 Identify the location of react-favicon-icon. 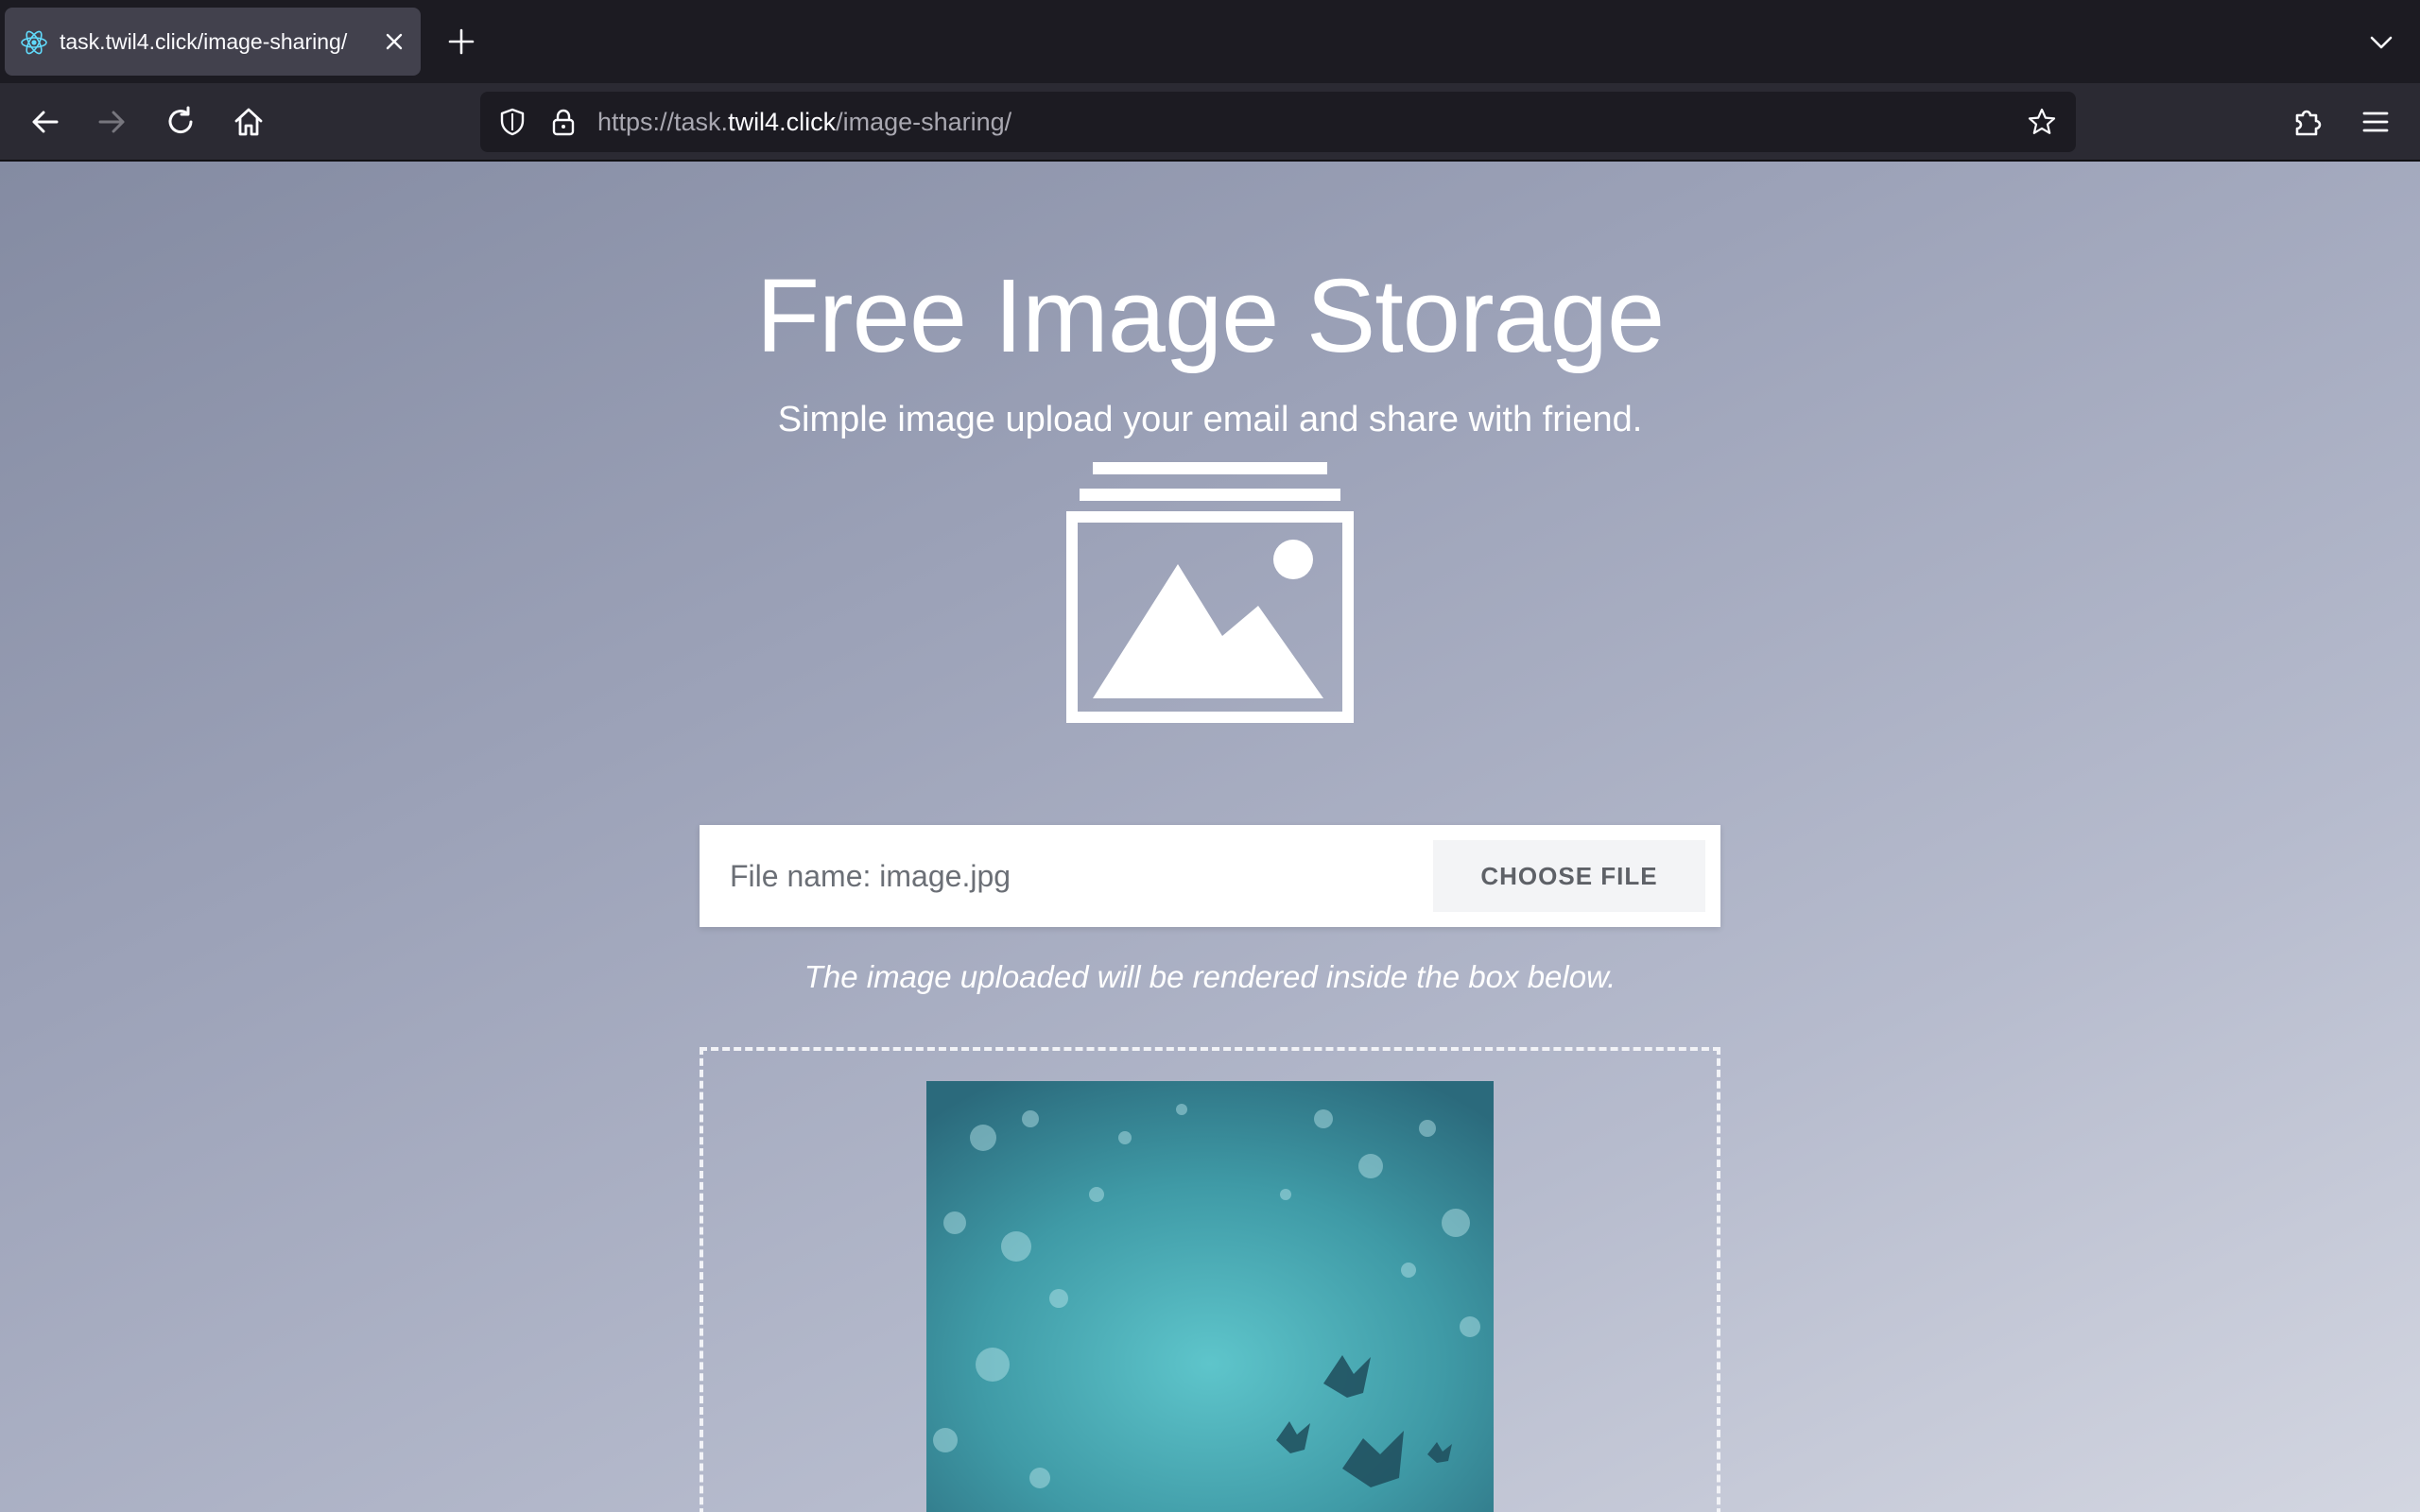
(34, 42).